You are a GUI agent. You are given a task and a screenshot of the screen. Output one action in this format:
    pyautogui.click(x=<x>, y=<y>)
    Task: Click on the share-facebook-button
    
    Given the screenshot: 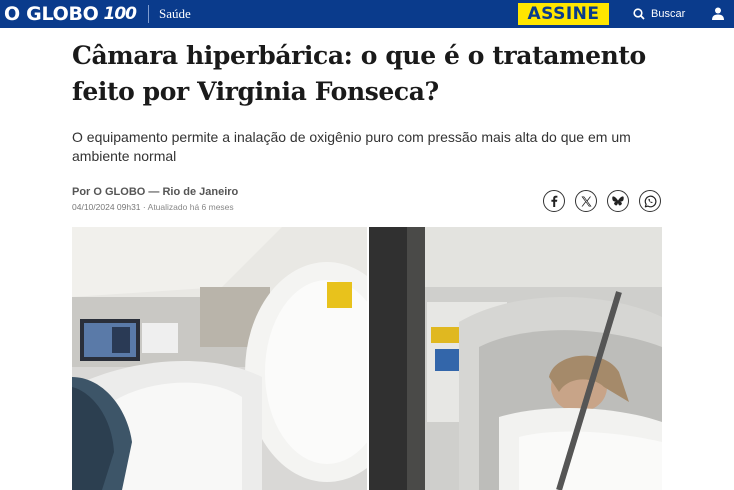 What is the action you would take?
    pyautogui.click(x=554, y=201)
    